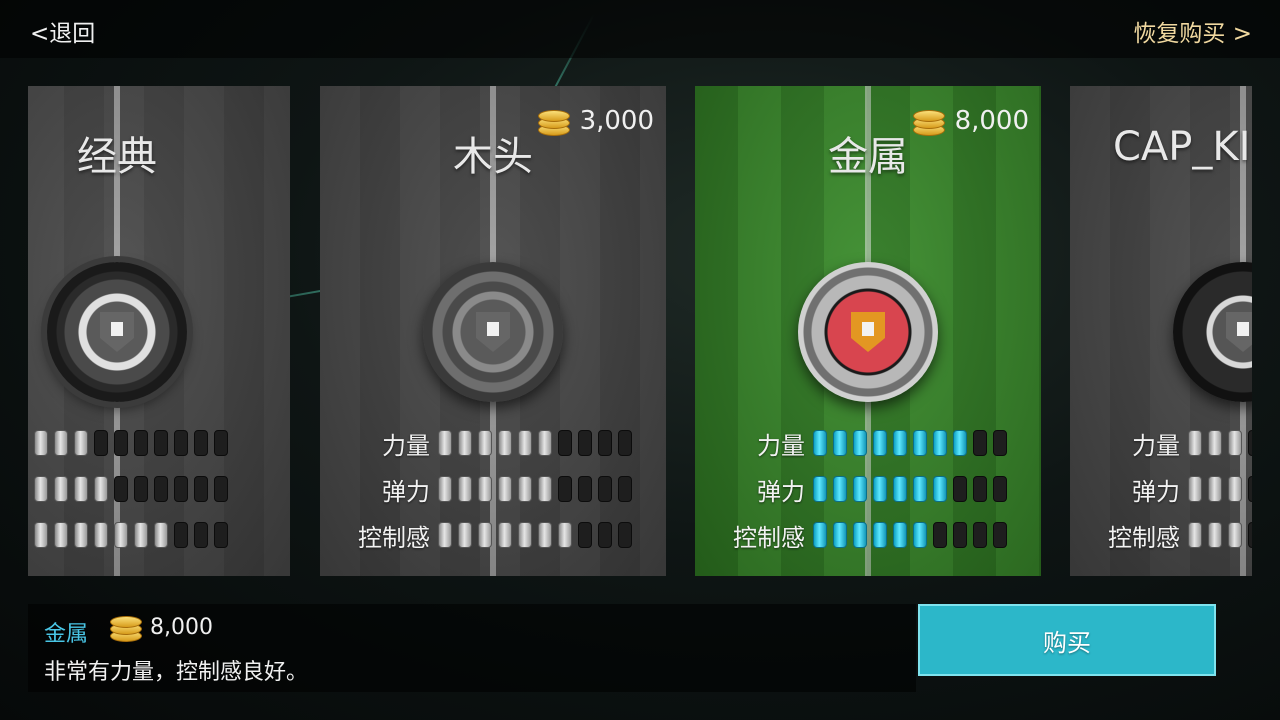 This screenshot has width=1280, height=720. I want to click on cap-card-cap-ki: CAP_KI 力量 弹力 控制感, so click(1161, 331).